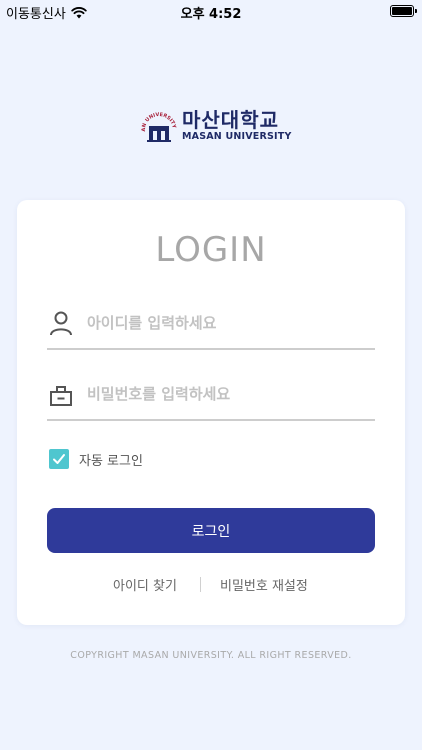  Describe the element at coordinates (211, 585) in the screenshot. I see `account-links: 아이디 찾기 비밀번호 재설정` at that location.